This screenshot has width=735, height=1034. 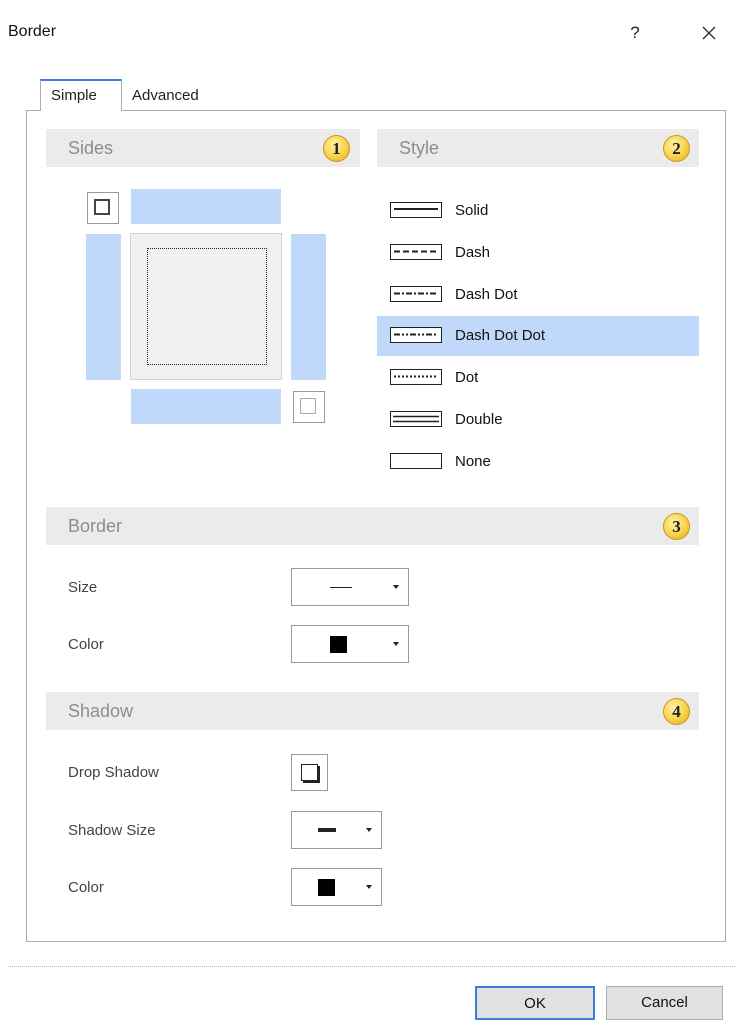 I want to click on style-item-dot: Dot, so click(x=538, y=378).